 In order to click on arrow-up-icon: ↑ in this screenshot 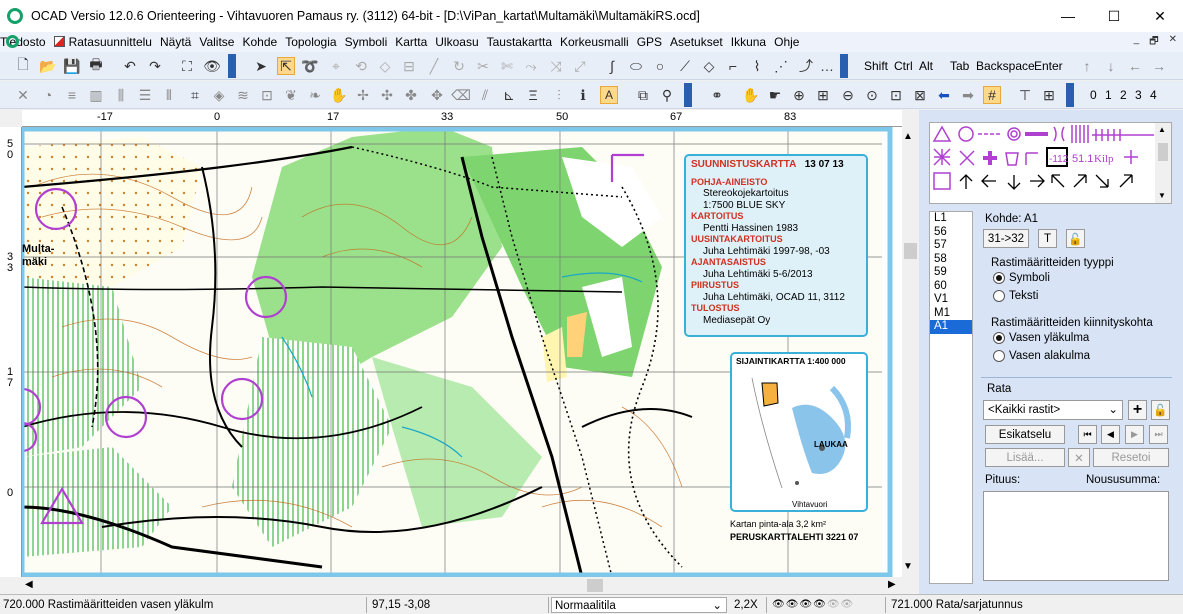, I will do `click(1087, 66)`.